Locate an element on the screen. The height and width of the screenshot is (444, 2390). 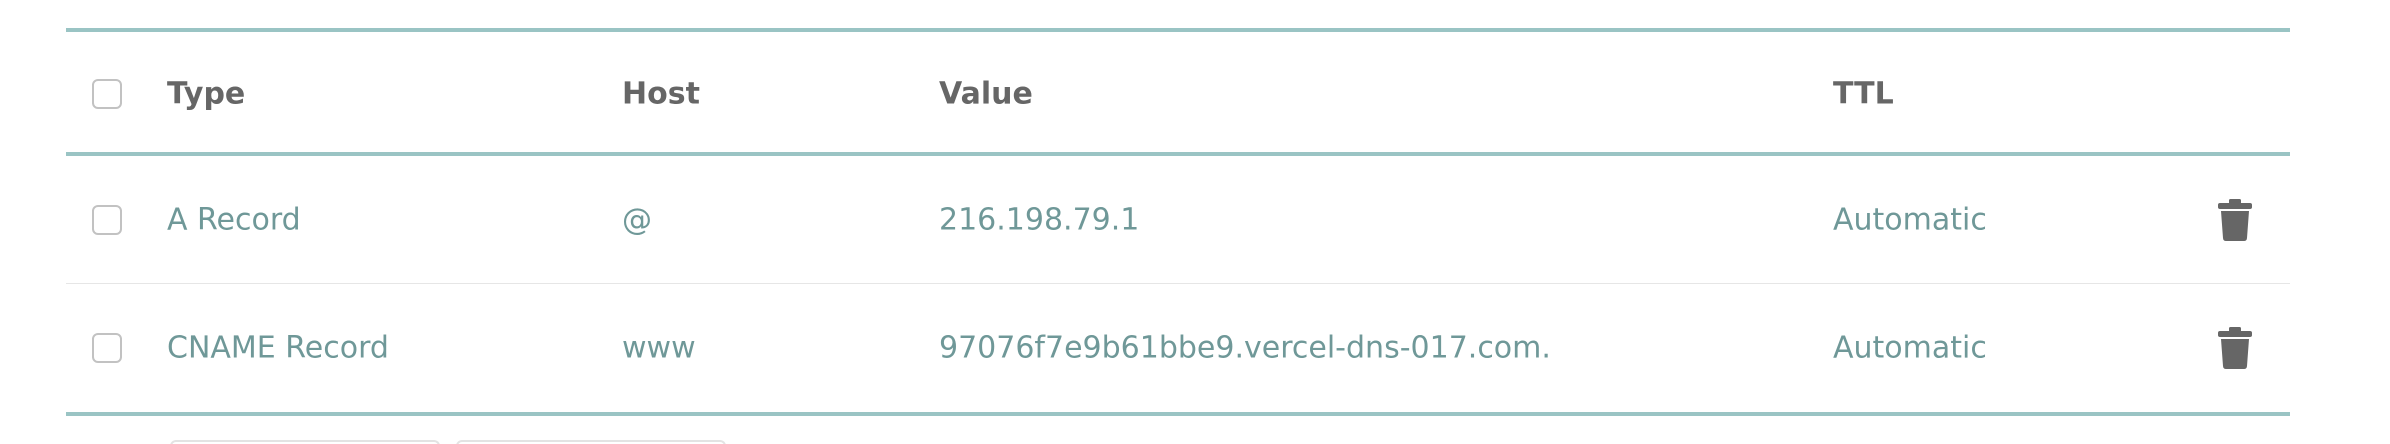
record-type: A Record is located at coordinates (234, 220).